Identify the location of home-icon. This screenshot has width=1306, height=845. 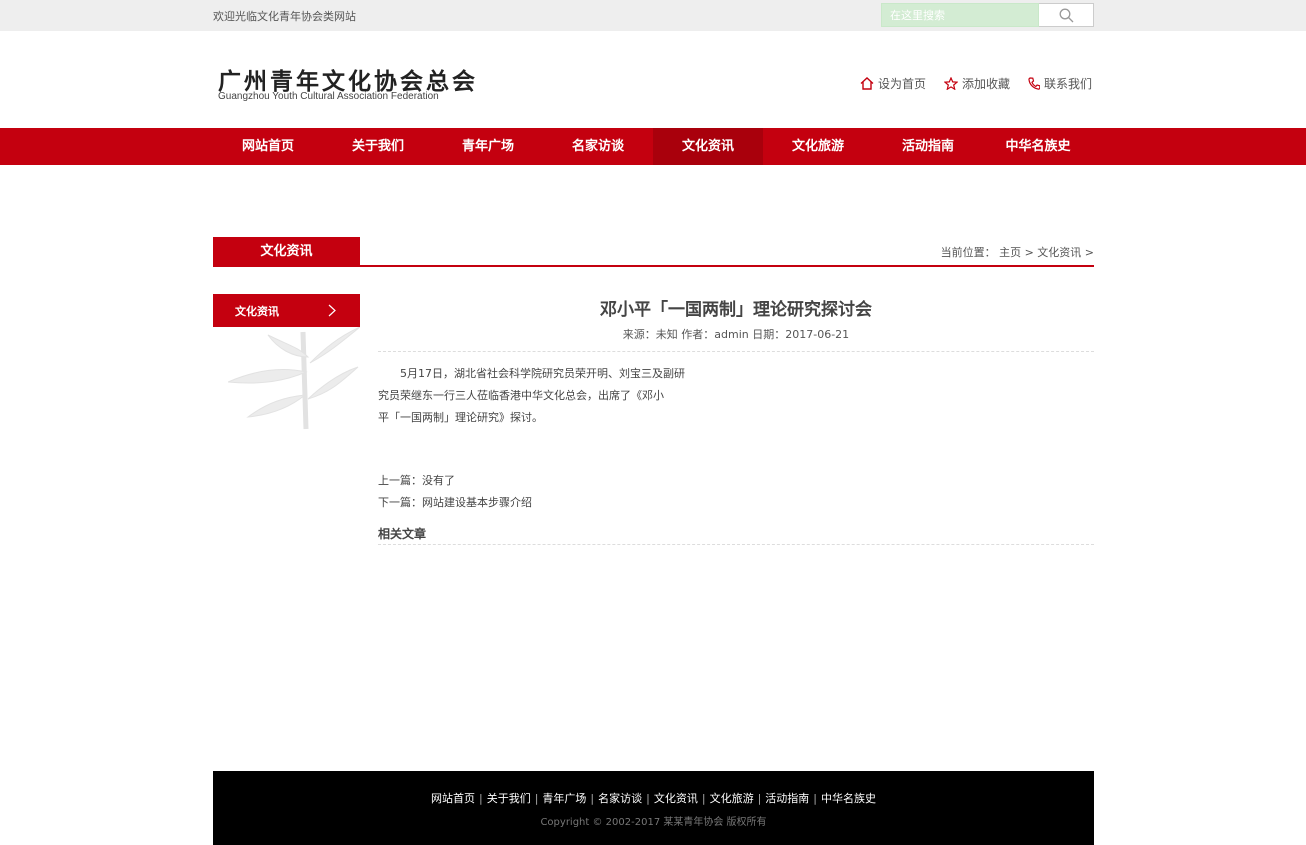
(867, 83).